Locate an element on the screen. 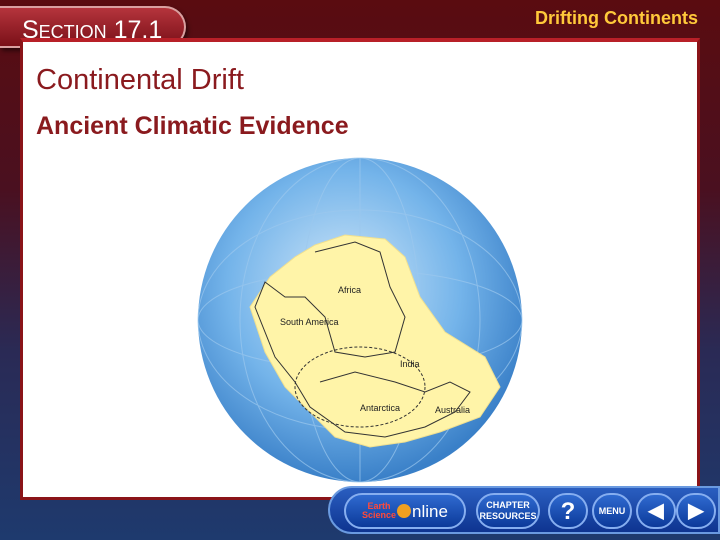 Image resolution: width=720 pixels, height=540 pixels. arrow-right-icon: ▶ is located at coordinates (696, 510).